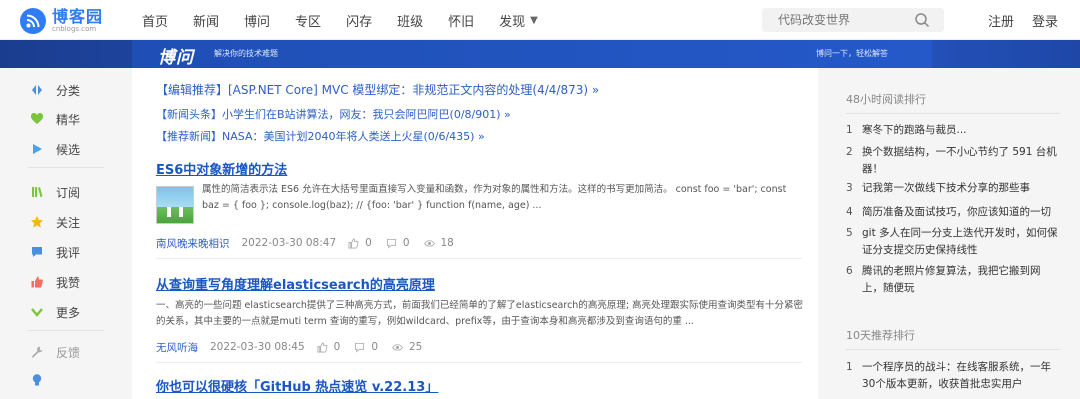 The height and width of the screenshot is (399, 1080). I want to click on rank-number: 6, so click(849, 271).